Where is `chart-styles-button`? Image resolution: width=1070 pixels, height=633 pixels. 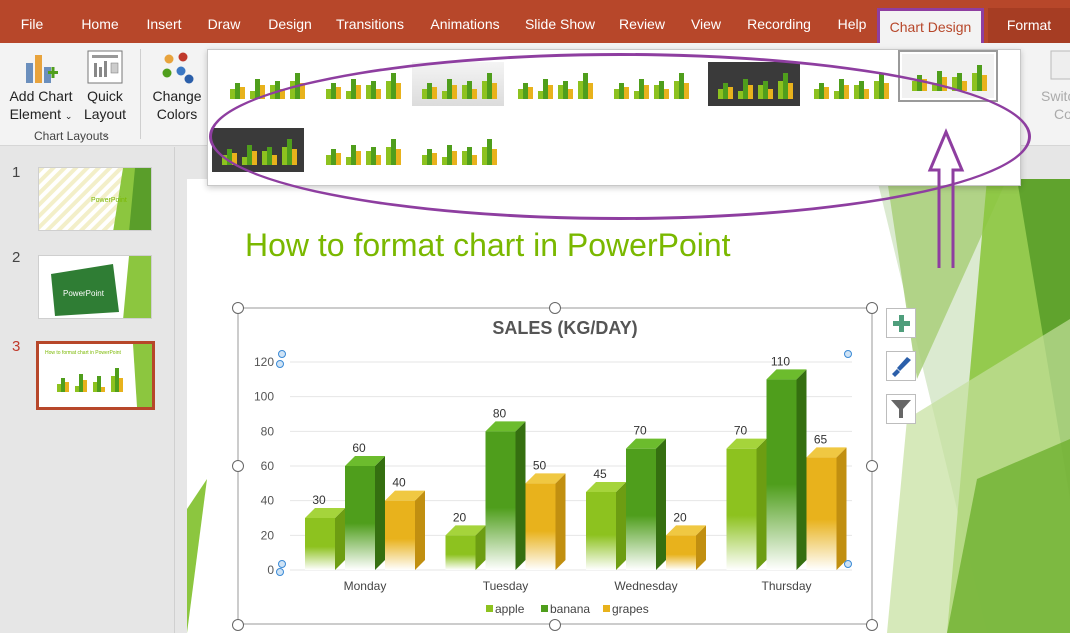
chart-styles-button is located at coordinates (901, 366).